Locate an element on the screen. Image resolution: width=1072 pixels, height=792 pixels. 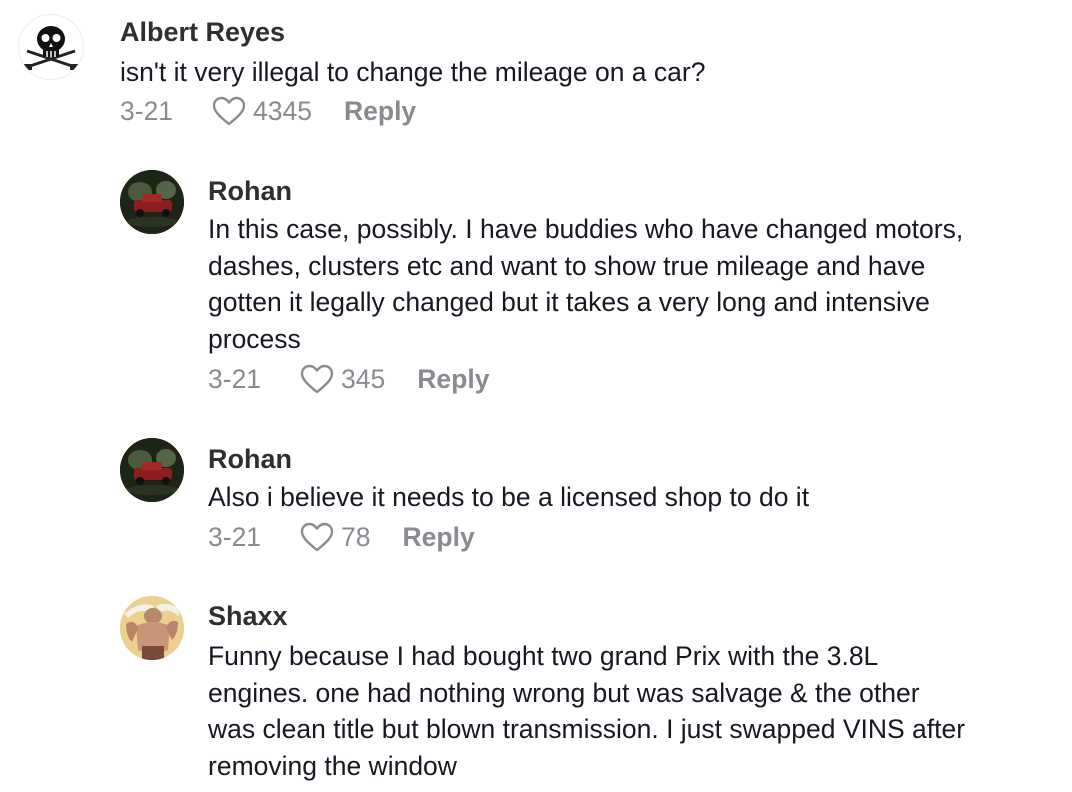
like-count: 78 is located at coordinates (356, 536).